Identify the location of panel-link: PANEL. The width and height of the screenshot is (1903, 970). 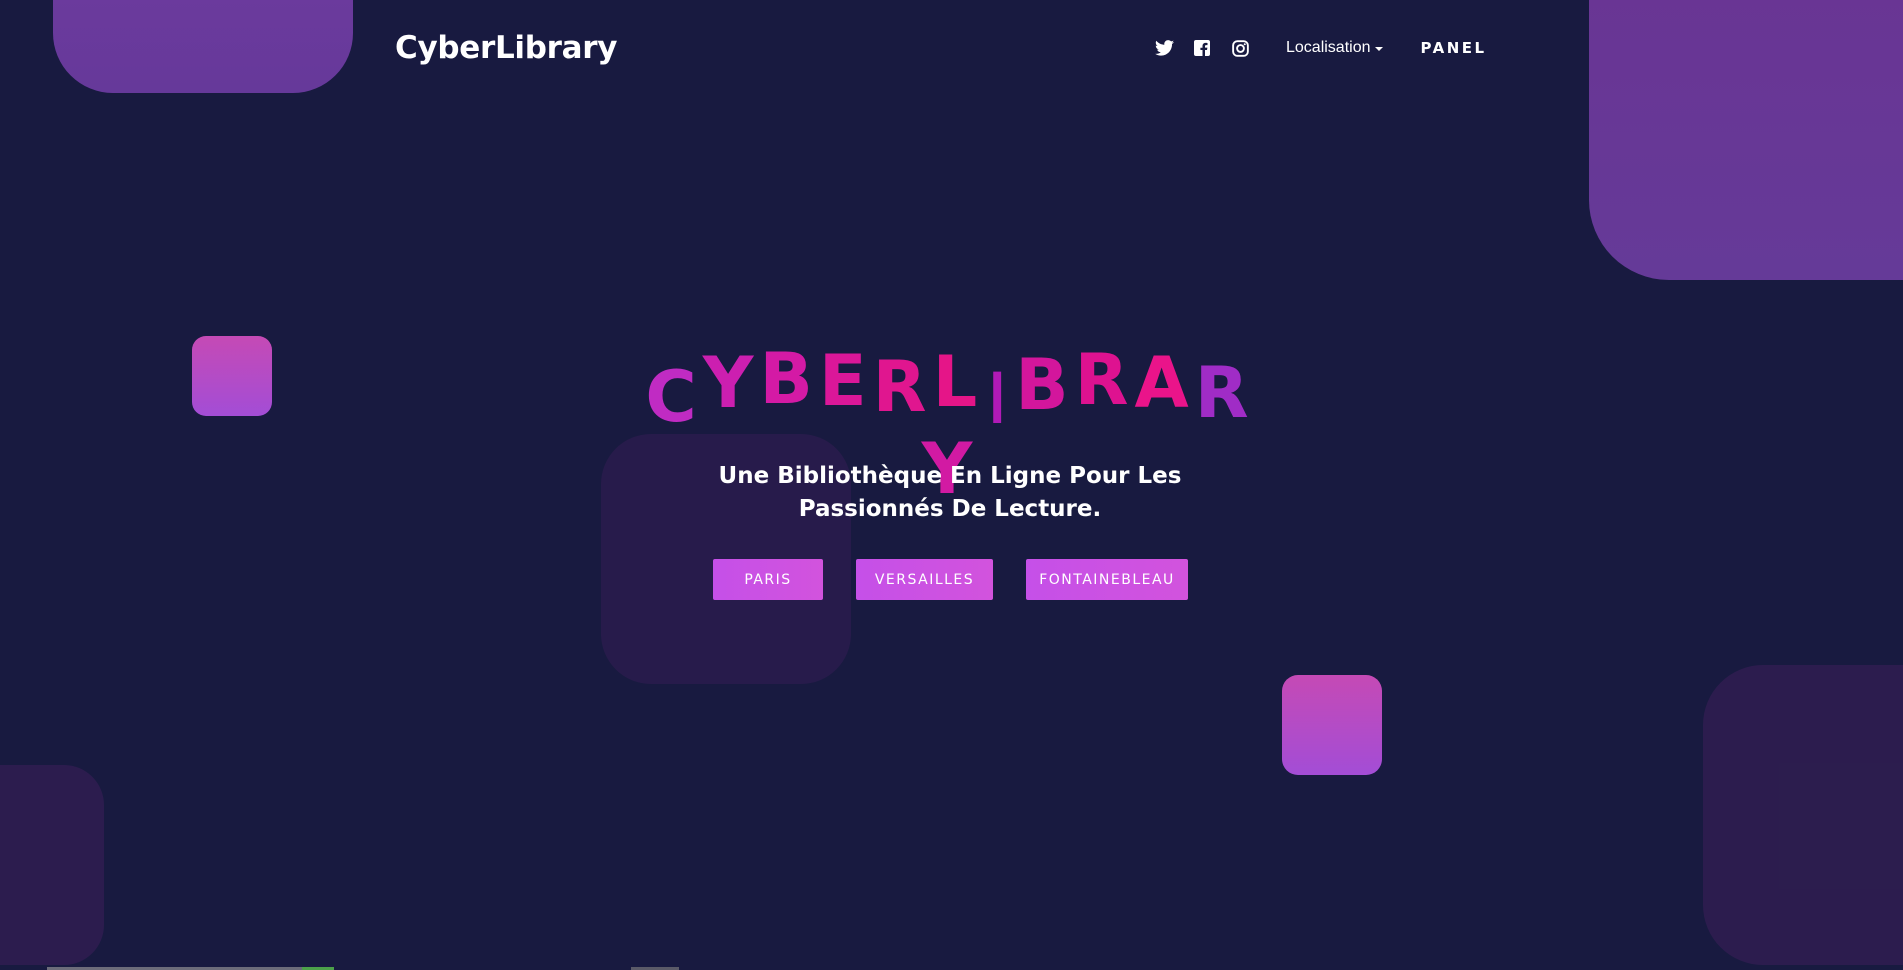
(1454, 48).